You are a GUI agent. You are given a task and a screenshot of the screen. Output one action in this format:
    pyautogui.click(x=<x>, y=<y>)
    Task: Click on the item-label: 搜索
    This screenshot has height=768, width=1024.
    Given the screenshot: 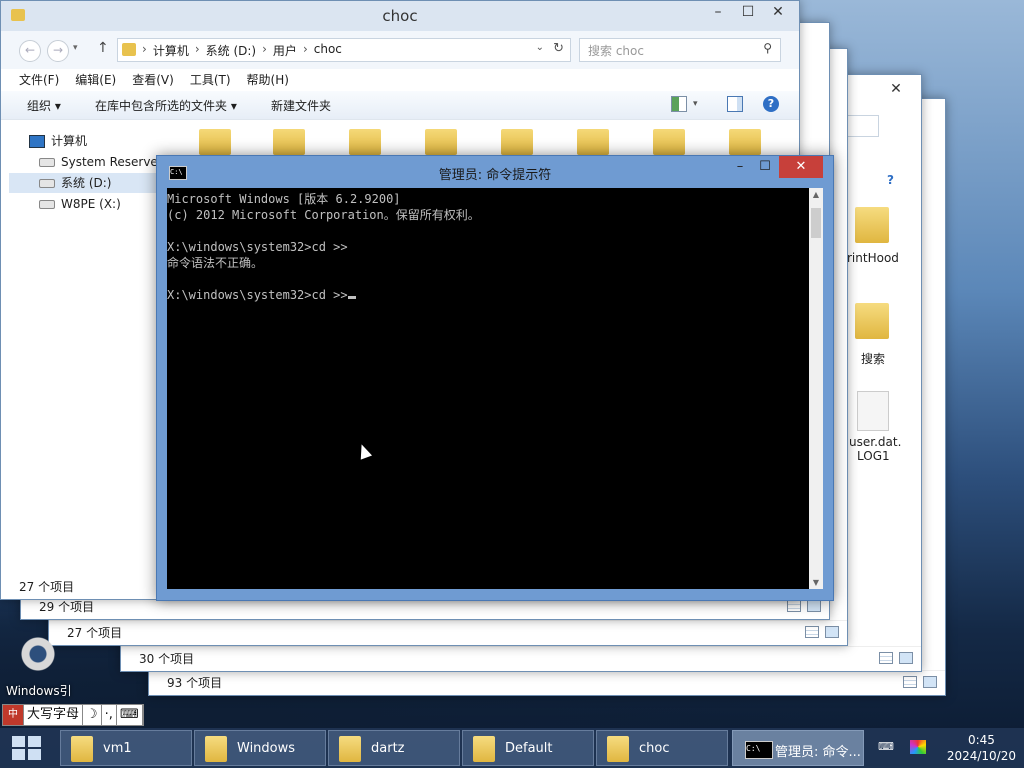 What is the action you would take?
    pyautogui.click(x=873, y=359)
    